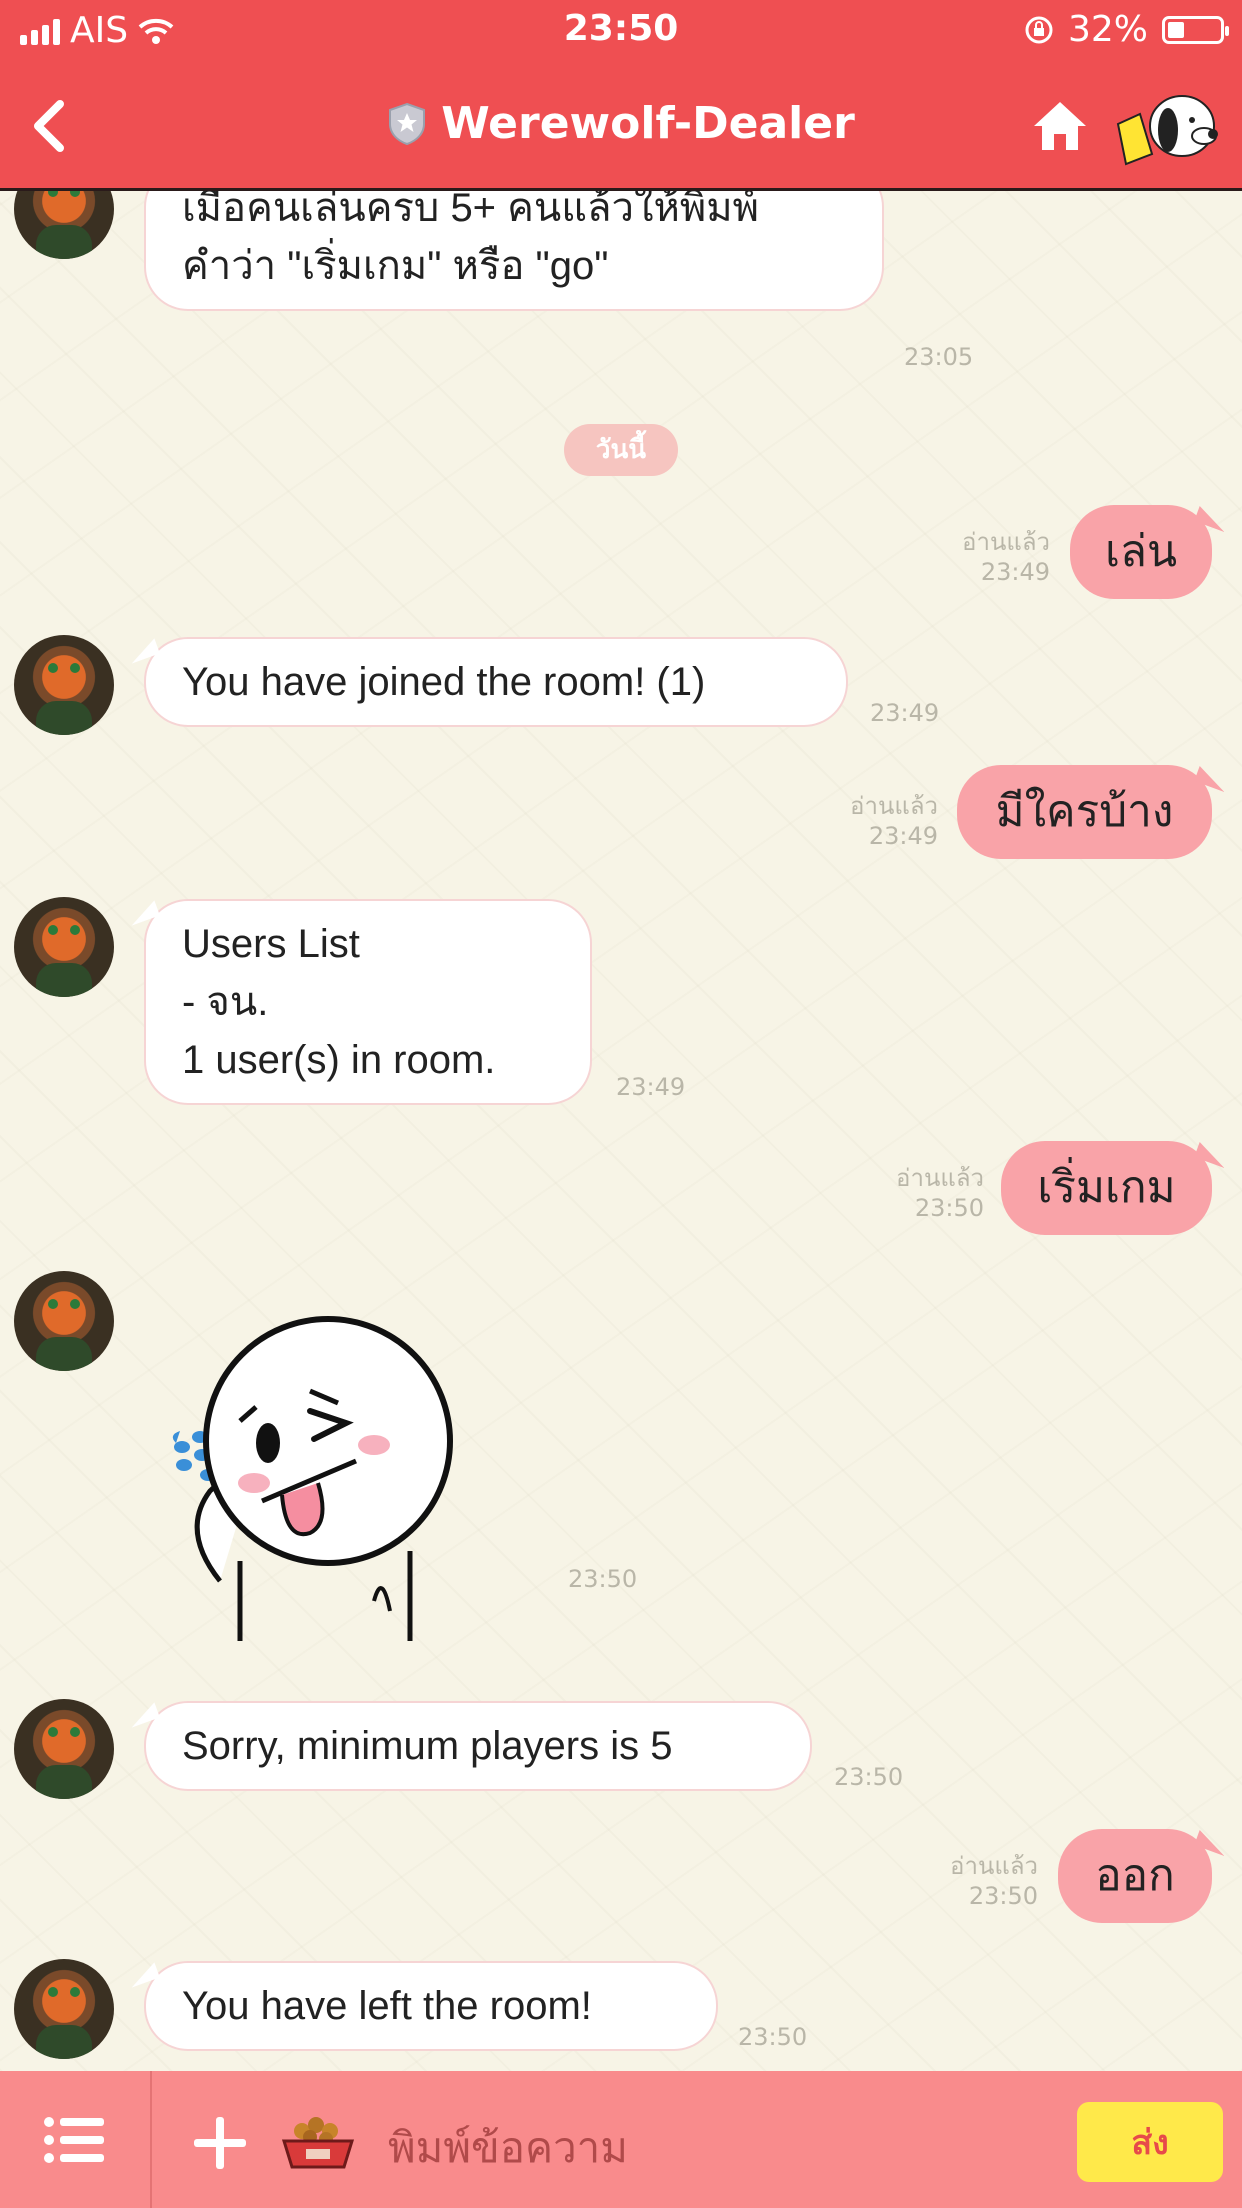 This screenshot has width=1242, height=2208. Describe the element at coordinates (496, 682) in the screenshot. I see `incoming-message: You have joined the room! (1)` at that location.